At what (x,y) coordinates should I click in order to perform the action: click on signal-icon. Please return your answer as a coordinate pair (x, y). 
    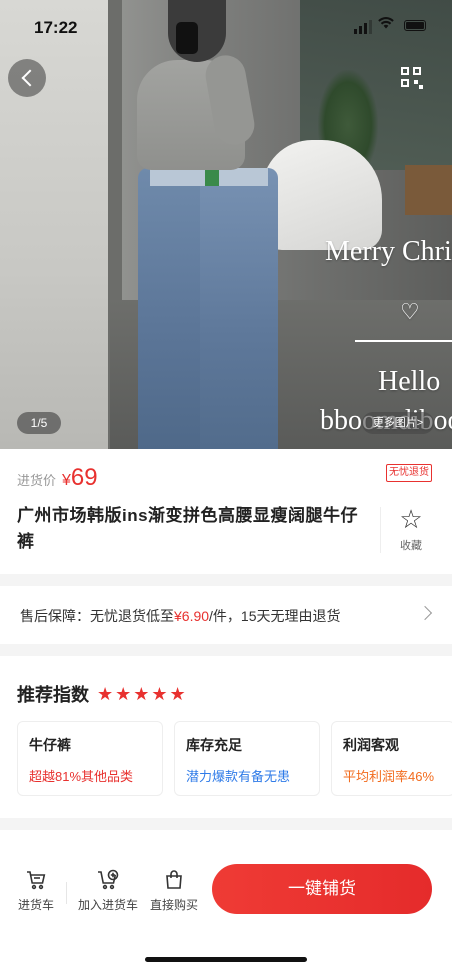
    Looking at the image, I should click on (363, 27).